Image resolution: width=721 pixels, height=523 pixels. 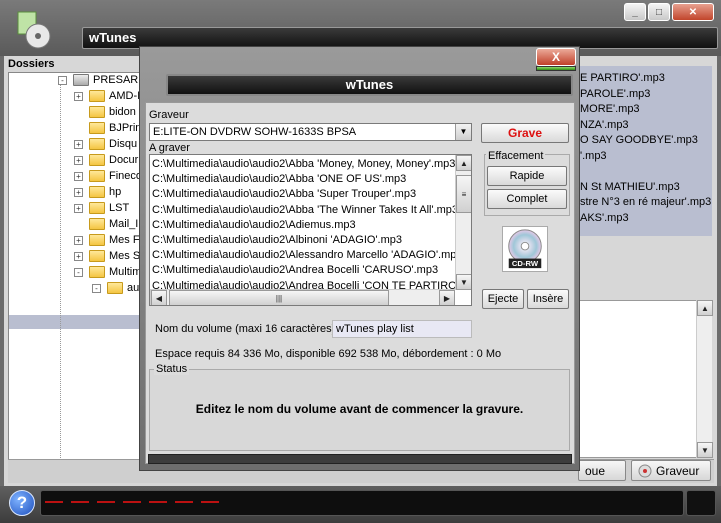 I want to click on burn-file-item: C:\Multimedia\audio\audio2\Adiemus.mp3, so click(x=254, y=225).